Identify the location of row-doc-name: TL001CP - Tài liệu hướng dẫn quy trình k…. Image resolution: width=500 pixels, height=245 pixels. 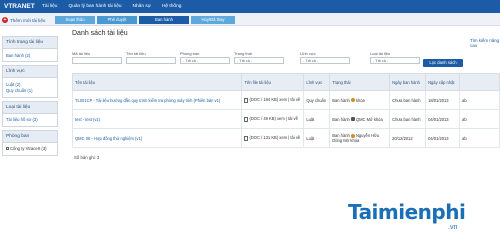
(157, 100).